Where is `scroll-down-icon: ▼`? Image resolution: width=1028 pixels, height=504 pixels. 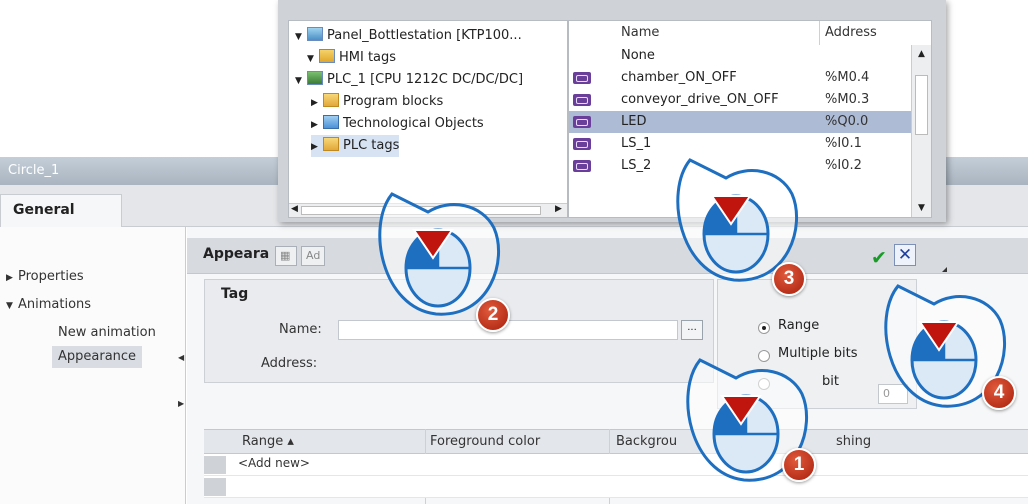 scroll-down-icon: ▼ is located at coordinates (921, 208).